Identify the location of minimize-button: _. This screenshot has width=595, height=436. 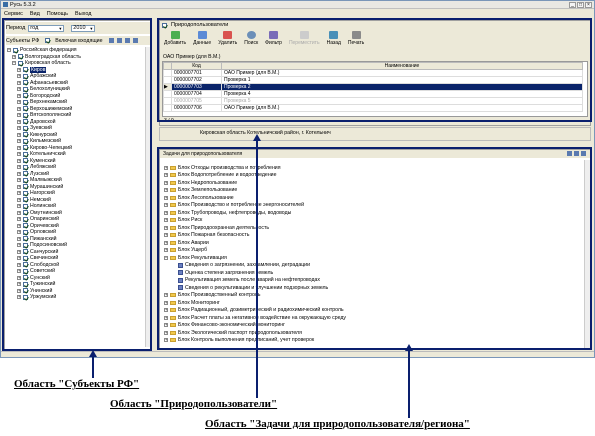
(572, 5).